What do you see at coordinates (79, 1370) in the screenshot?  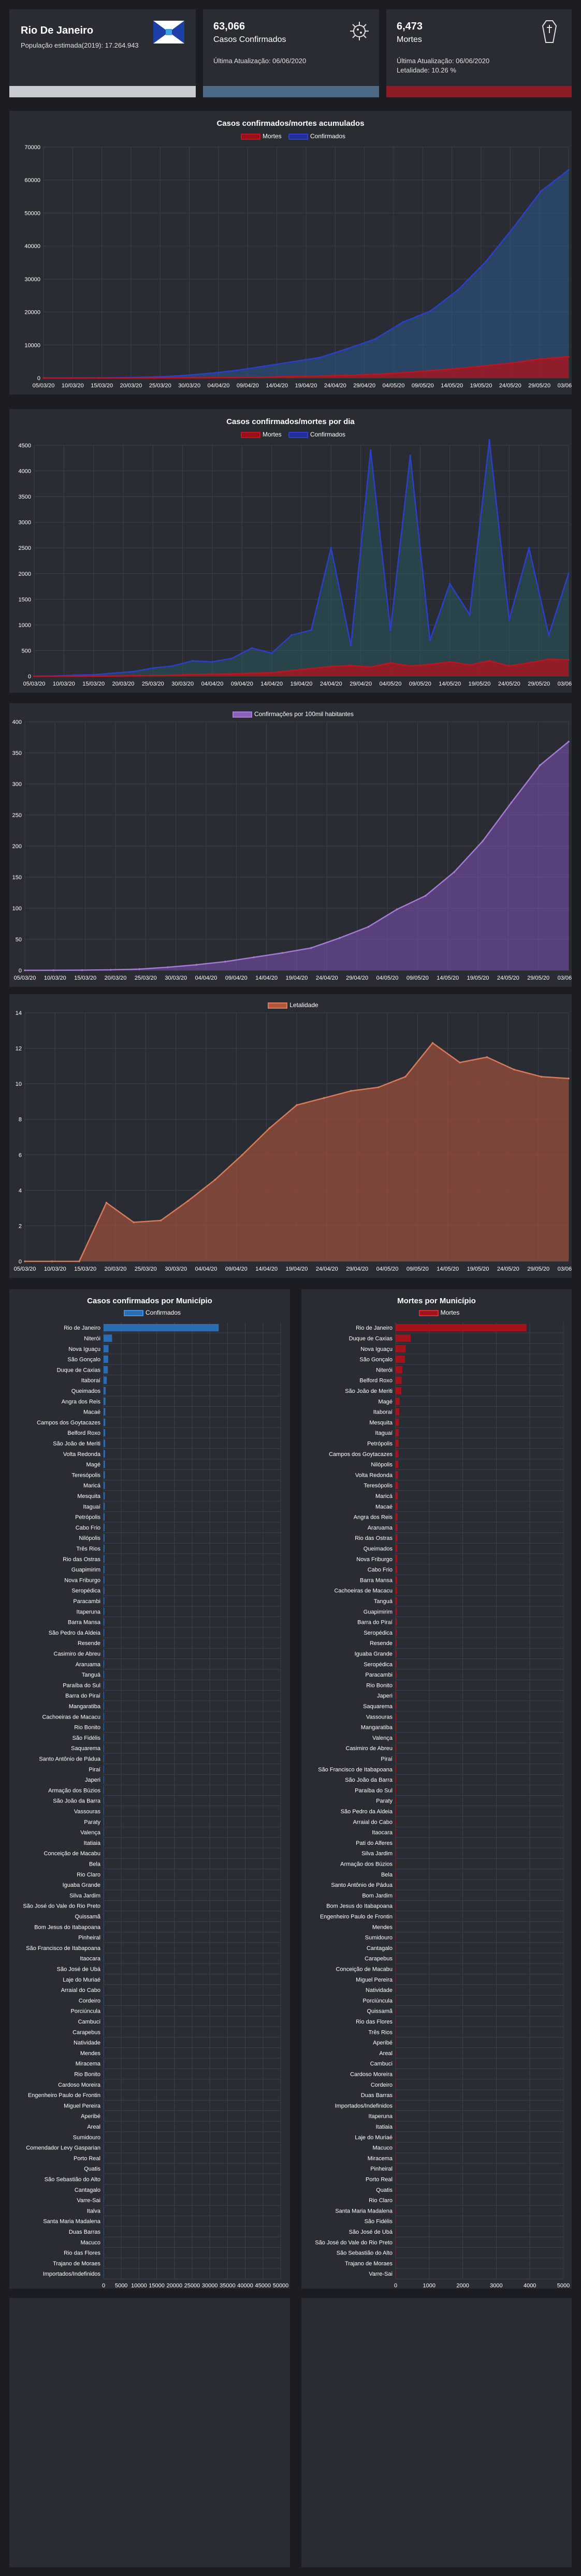 I see `category-label: Duque de Caxias` at bounding box center [79, 1370].